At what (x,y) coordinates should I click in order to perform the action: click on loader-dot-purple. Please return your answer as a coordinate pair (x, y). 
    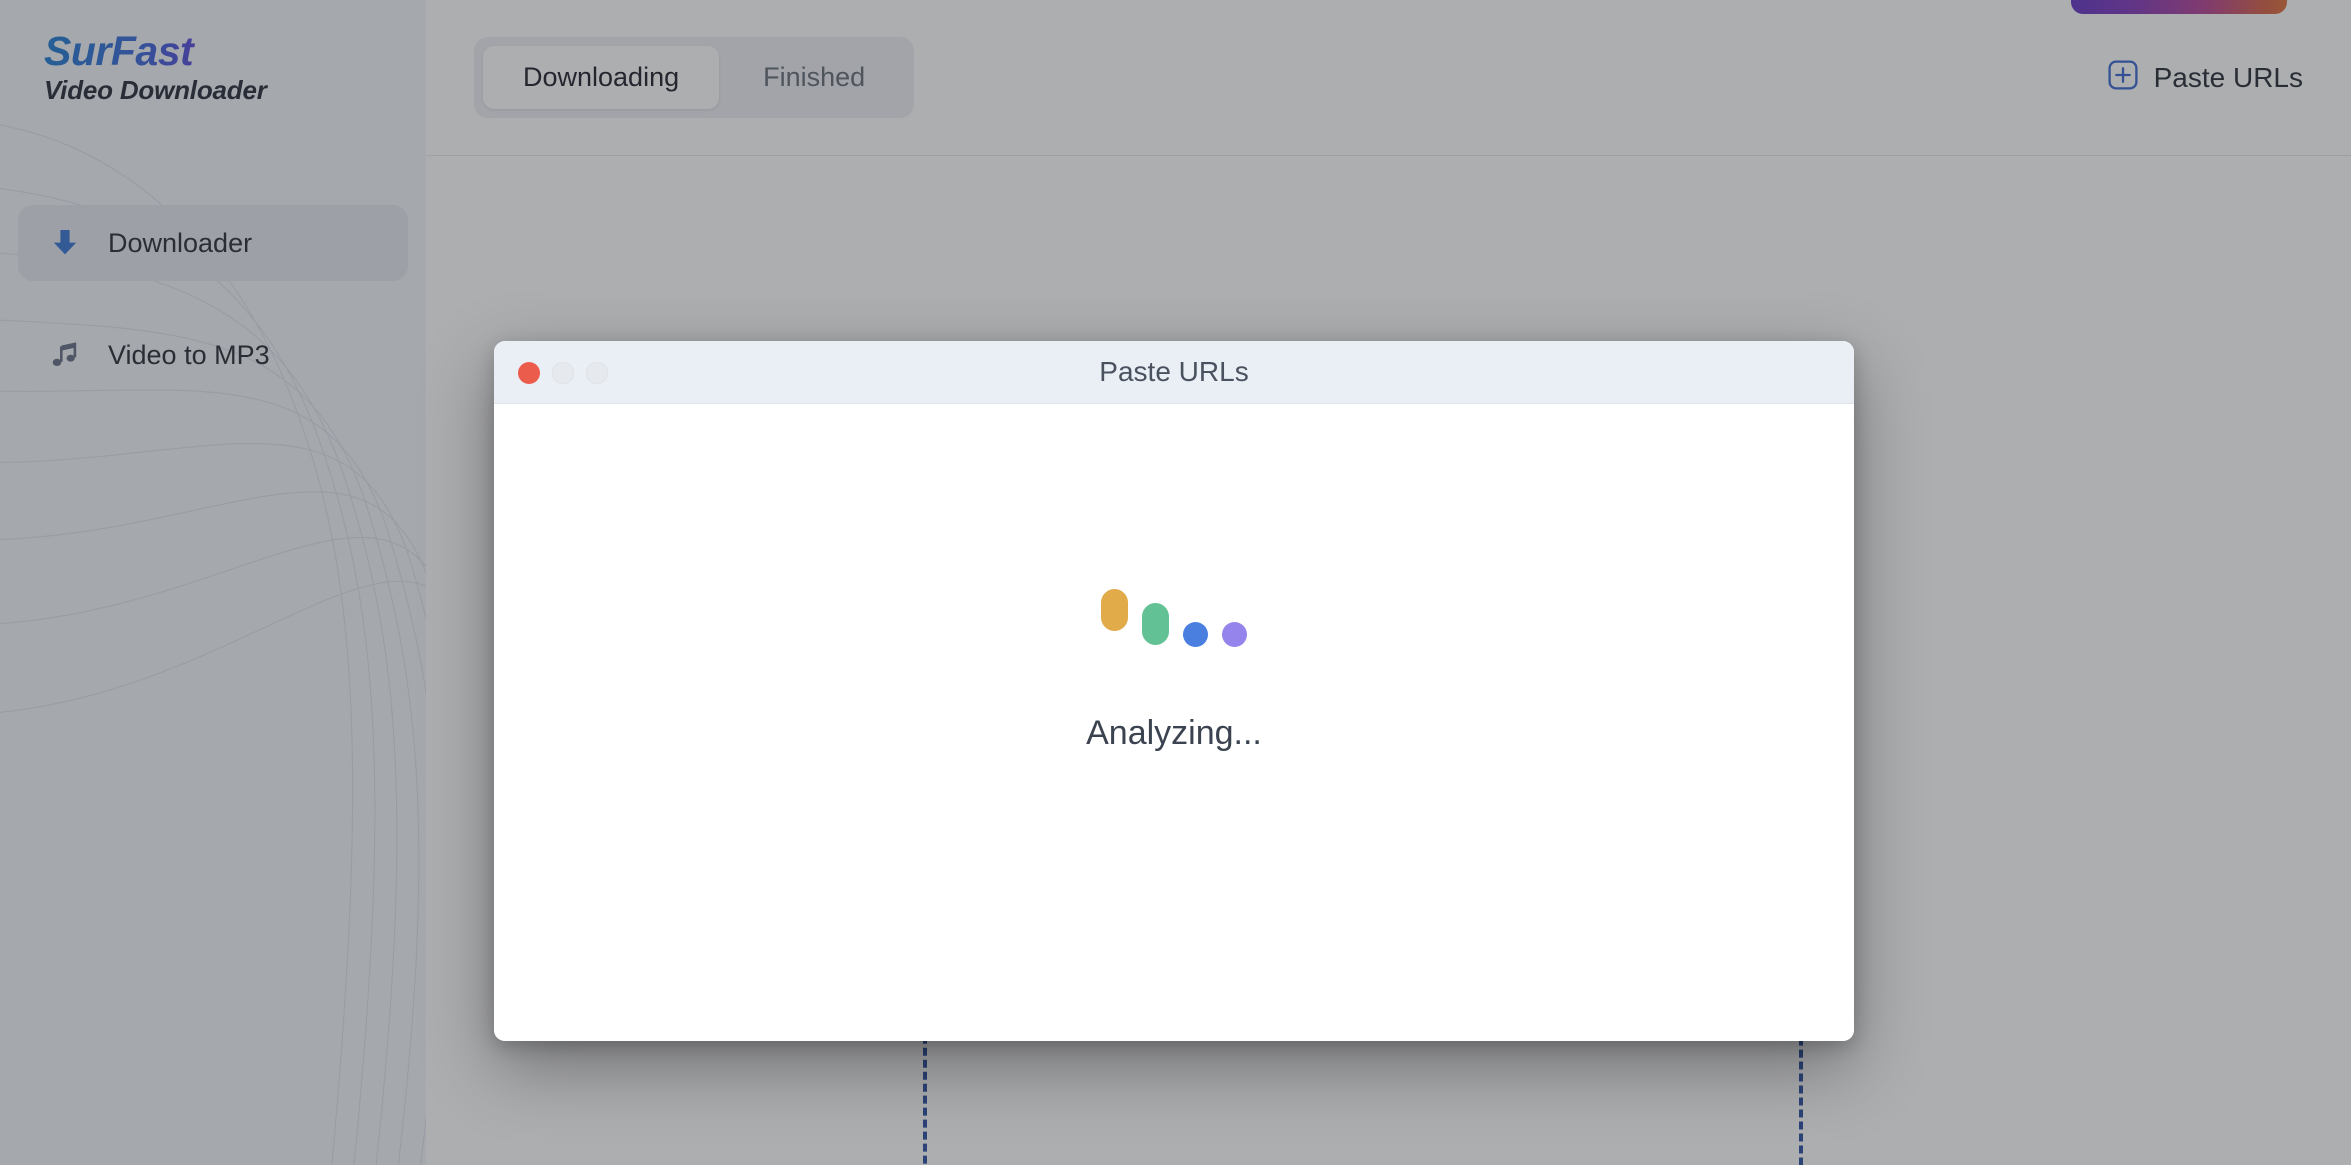
    Looking at the image, I should click on (1234, 634).